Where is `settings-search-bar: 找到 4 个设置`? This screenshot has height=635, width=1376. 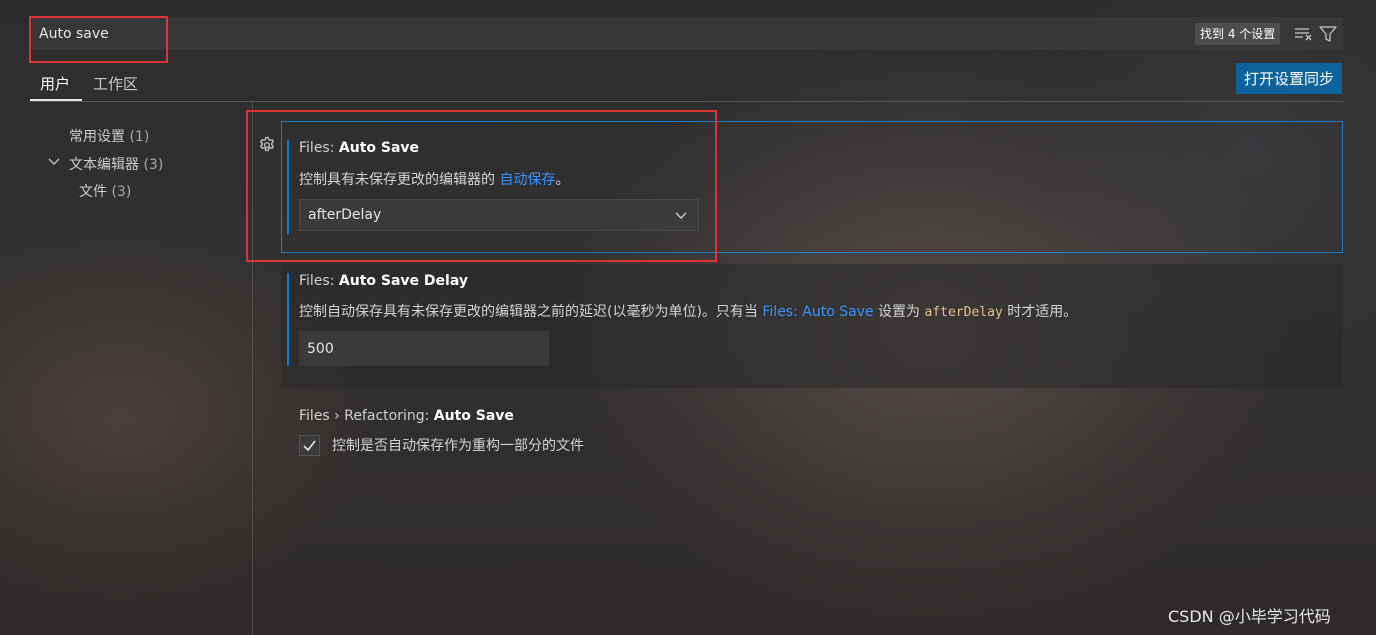 settings-search-bar: 找到 4 个设置 is located at coordinates (686, 33).